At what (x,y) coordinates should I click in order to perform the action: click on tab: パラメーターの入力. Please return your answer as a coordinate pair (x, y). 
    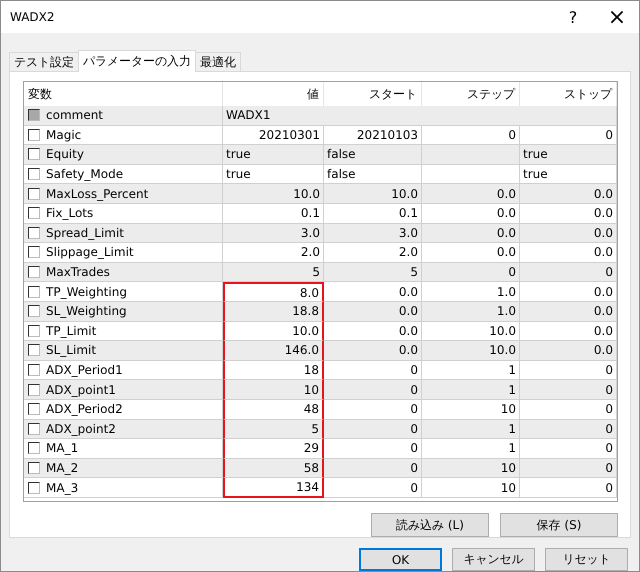
    Looking at the image, I should click on (137, 61).